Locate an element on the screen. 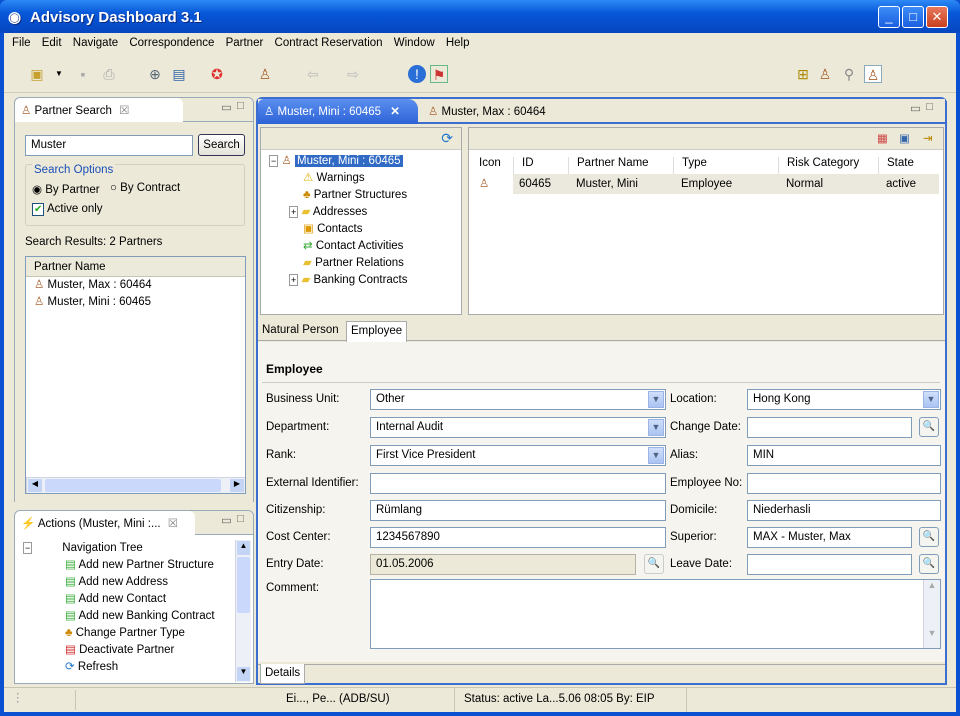  tree-node-contact-activities: ⇄ Contact Activities is located at coordinates (365, 246).